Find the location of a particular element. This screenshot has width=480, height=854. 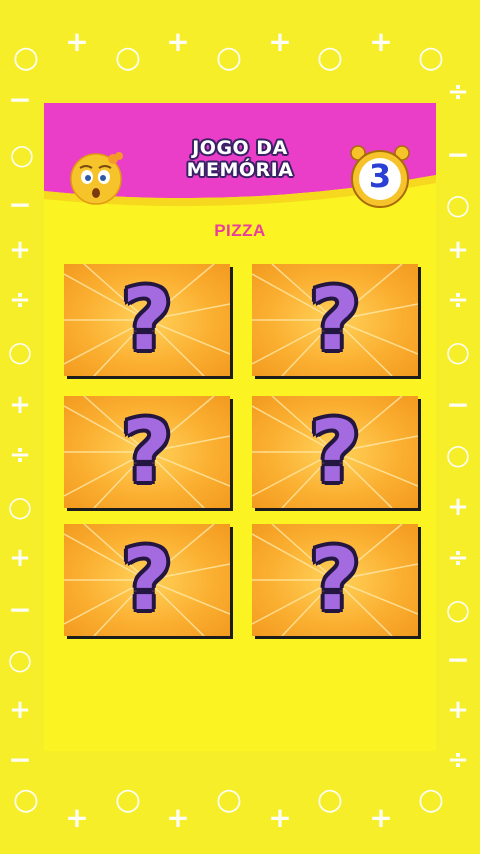

countdown-timer: 3 is located at coordinates (380, 177).